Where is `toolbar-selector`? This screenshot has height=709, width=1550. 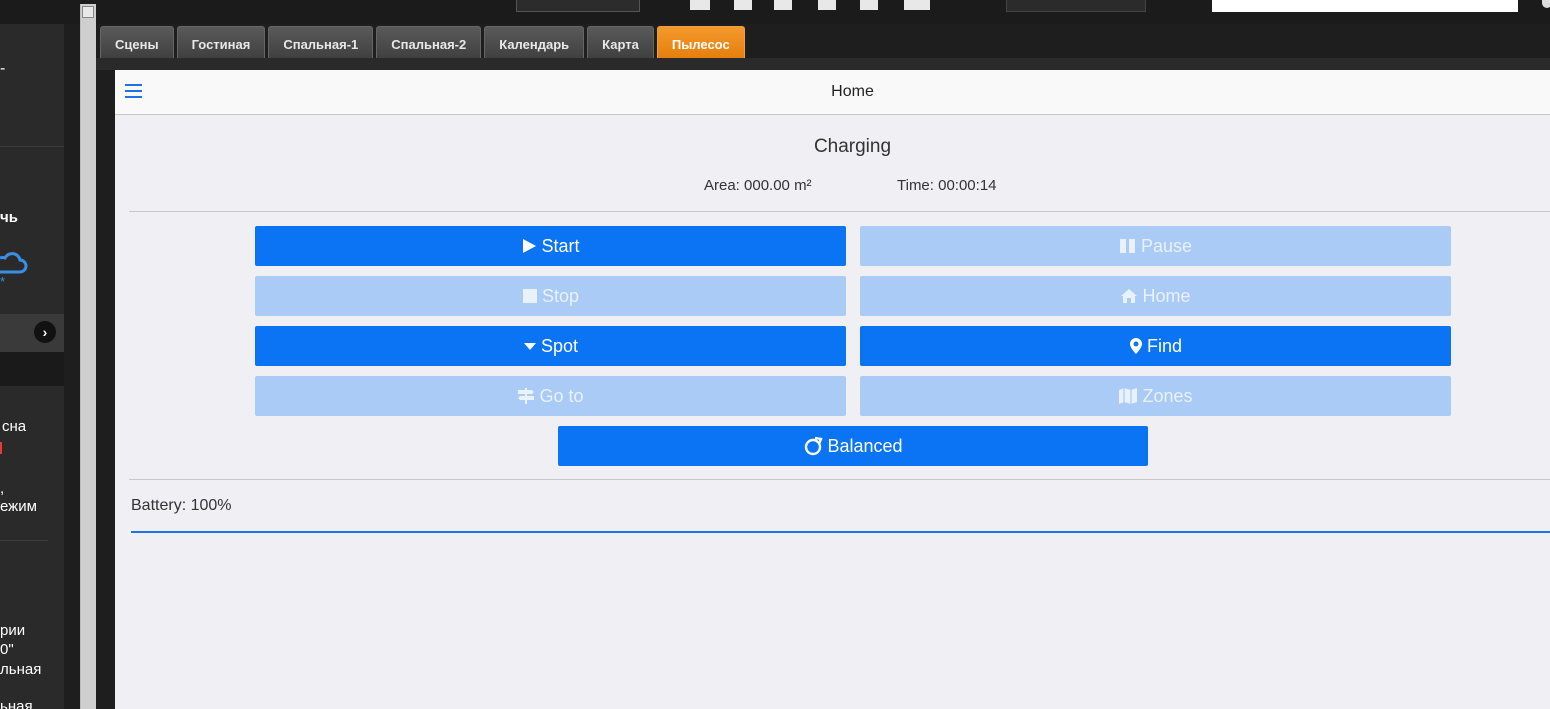 toolbar-selector is located at coordinates (578, 6).